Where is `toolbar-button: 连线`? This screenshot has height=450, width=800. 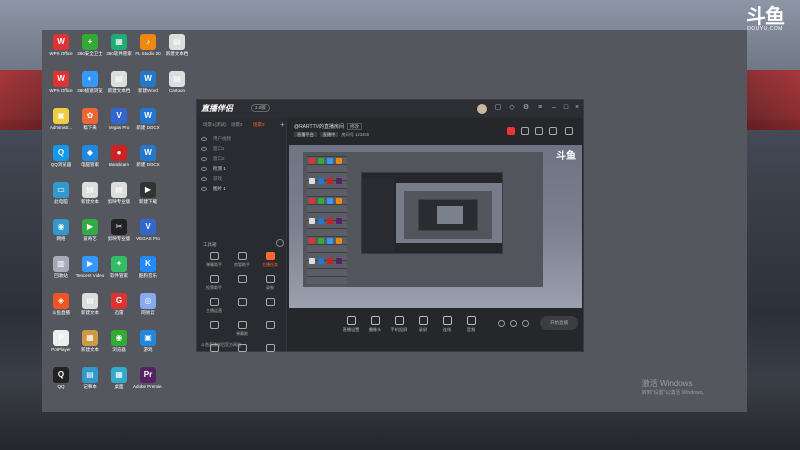
toolbar-button: 连线 is located at coordinates (447, 324).